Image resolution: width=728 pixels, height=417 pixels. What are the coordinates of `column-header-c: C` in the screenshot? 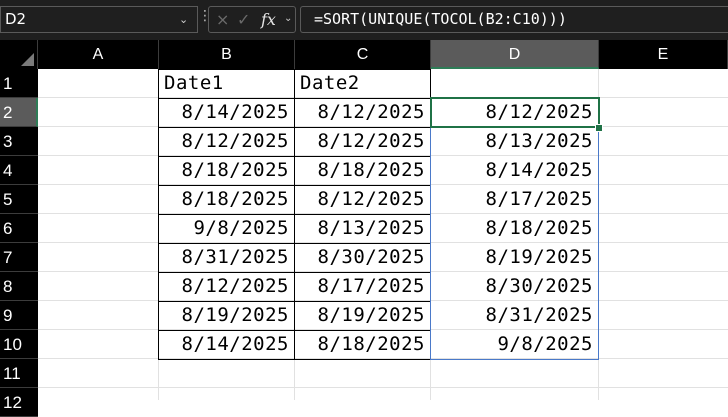 It's located at (363, 54).